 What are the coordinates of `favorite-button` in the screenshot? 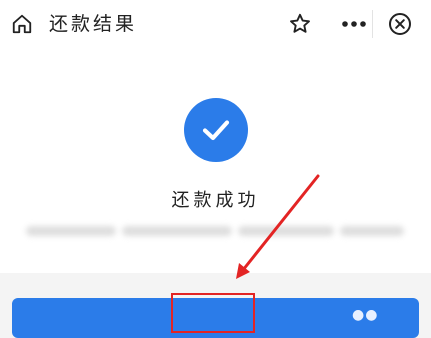 It's located at (300, 24).